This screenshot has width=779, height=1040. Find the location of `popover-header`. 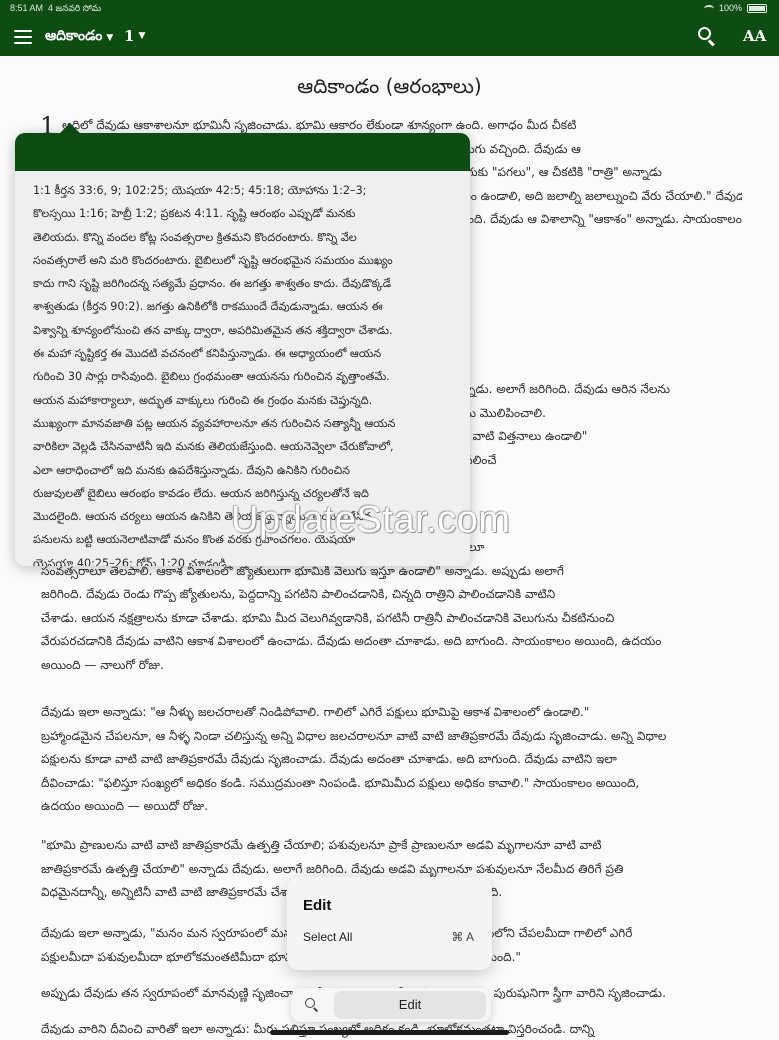

popover-header is located at coordinates (242, 152).